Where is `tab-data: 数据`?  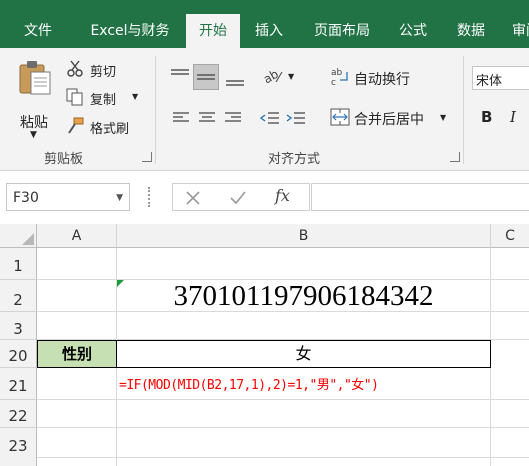 tab-data: 数据 is located at coordinates (471, 31).